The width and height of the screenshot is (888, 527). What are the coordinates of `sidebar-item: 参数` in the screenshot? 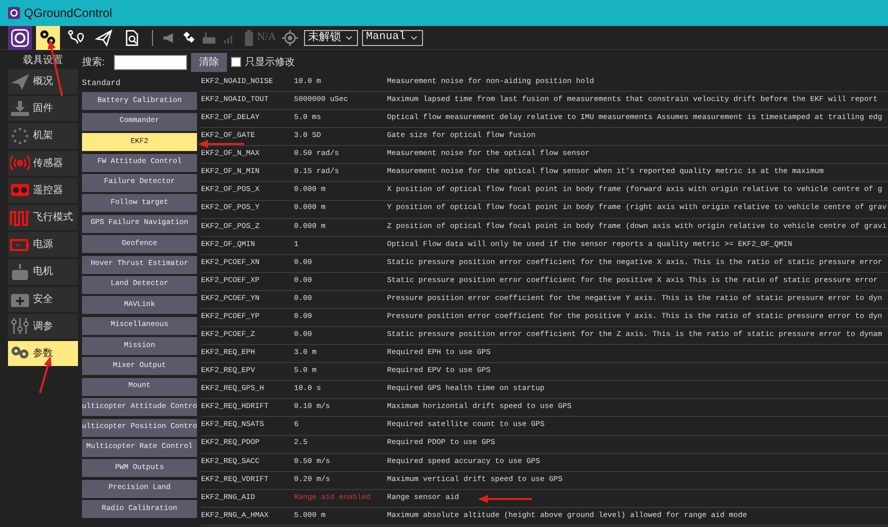 It's located at (43, 353).